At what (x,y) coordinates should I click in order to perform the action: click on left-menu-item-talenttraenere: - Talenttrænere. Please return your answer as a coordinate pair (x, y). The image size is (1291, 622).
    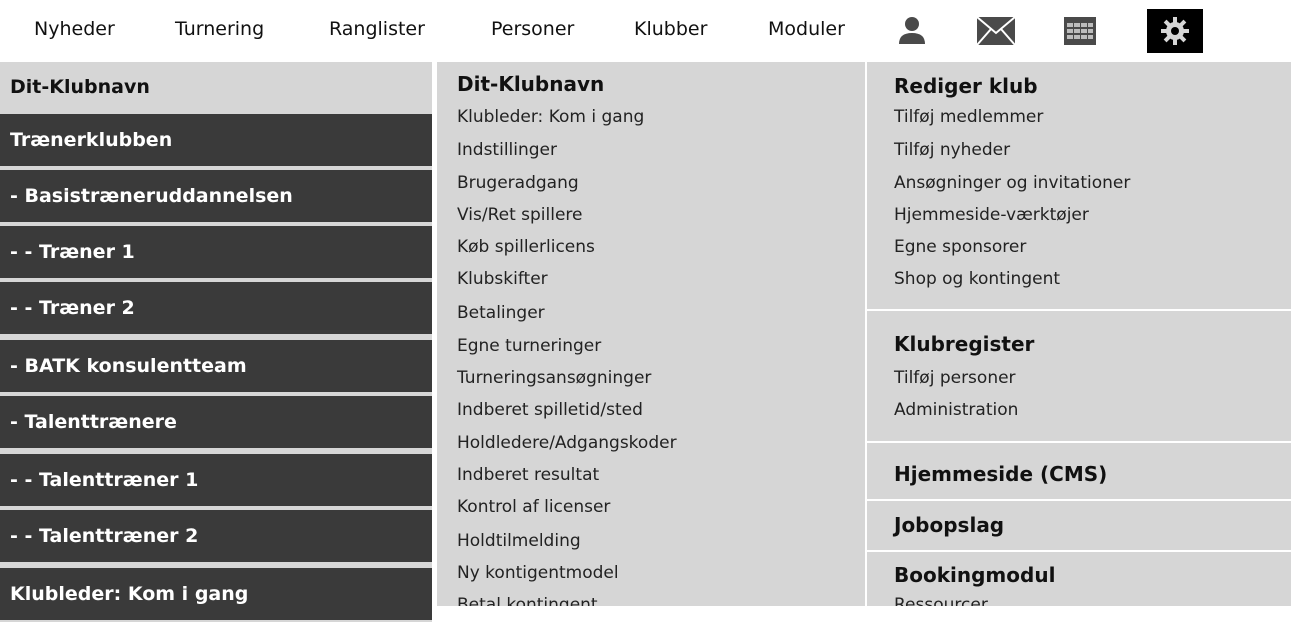
    Looking at the image, I should click on (216, 423).